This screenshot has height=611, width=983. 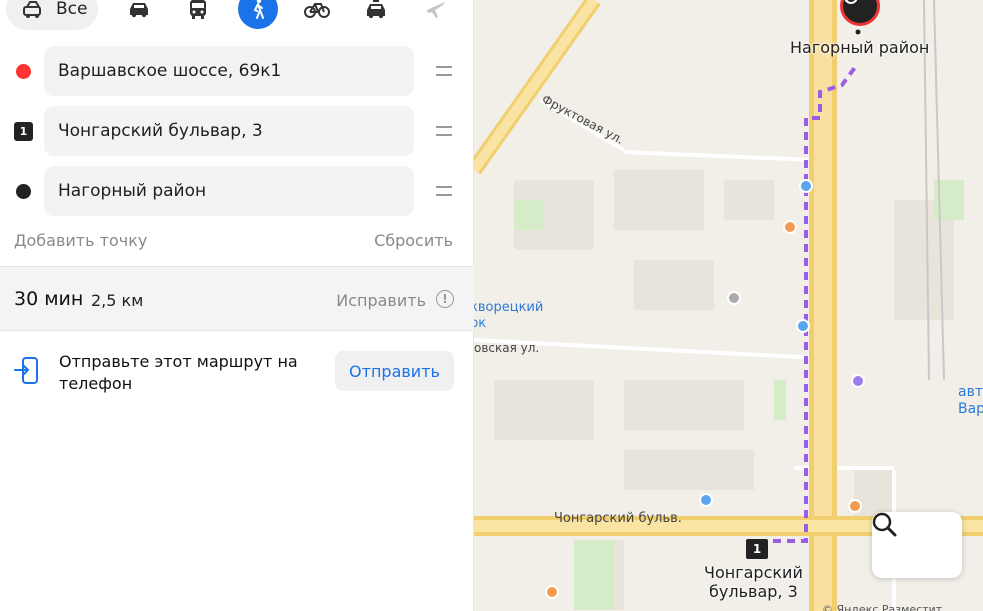 What do you see at coordinates (753, 591) in the screenshot?
I see `map-label-chongar-end-line2: бульвар, 3` at bounding box center [753, 591].